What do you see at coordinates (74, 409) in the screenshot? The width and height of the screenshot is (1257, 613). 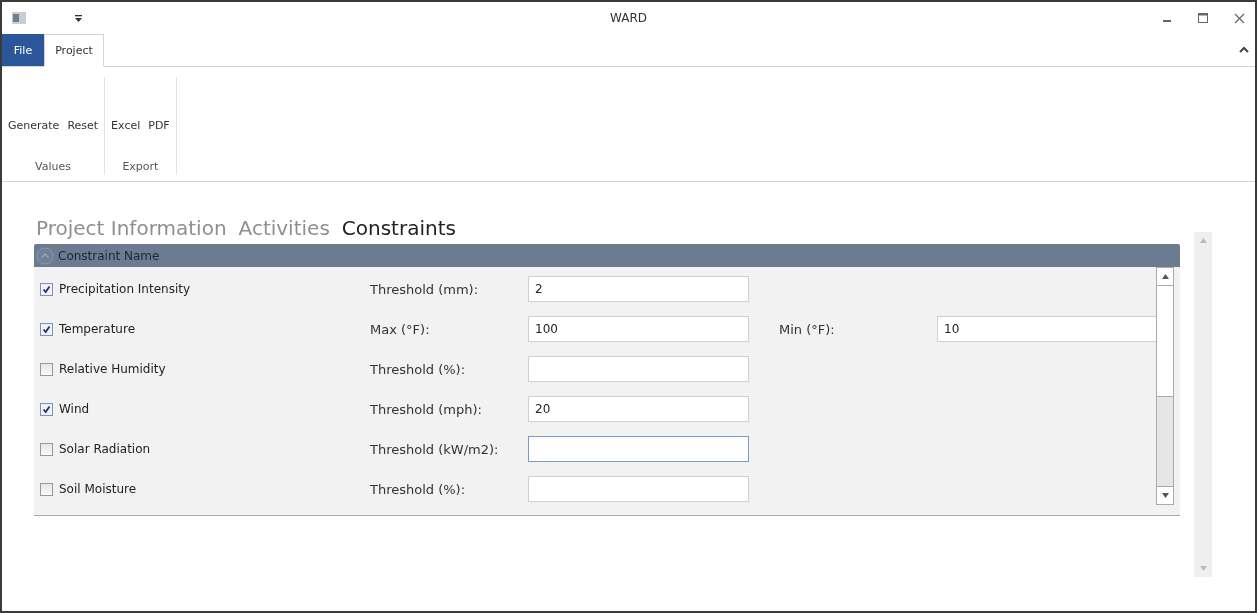 I see `constraint-name: Wind` at bounding box center [74, 409].